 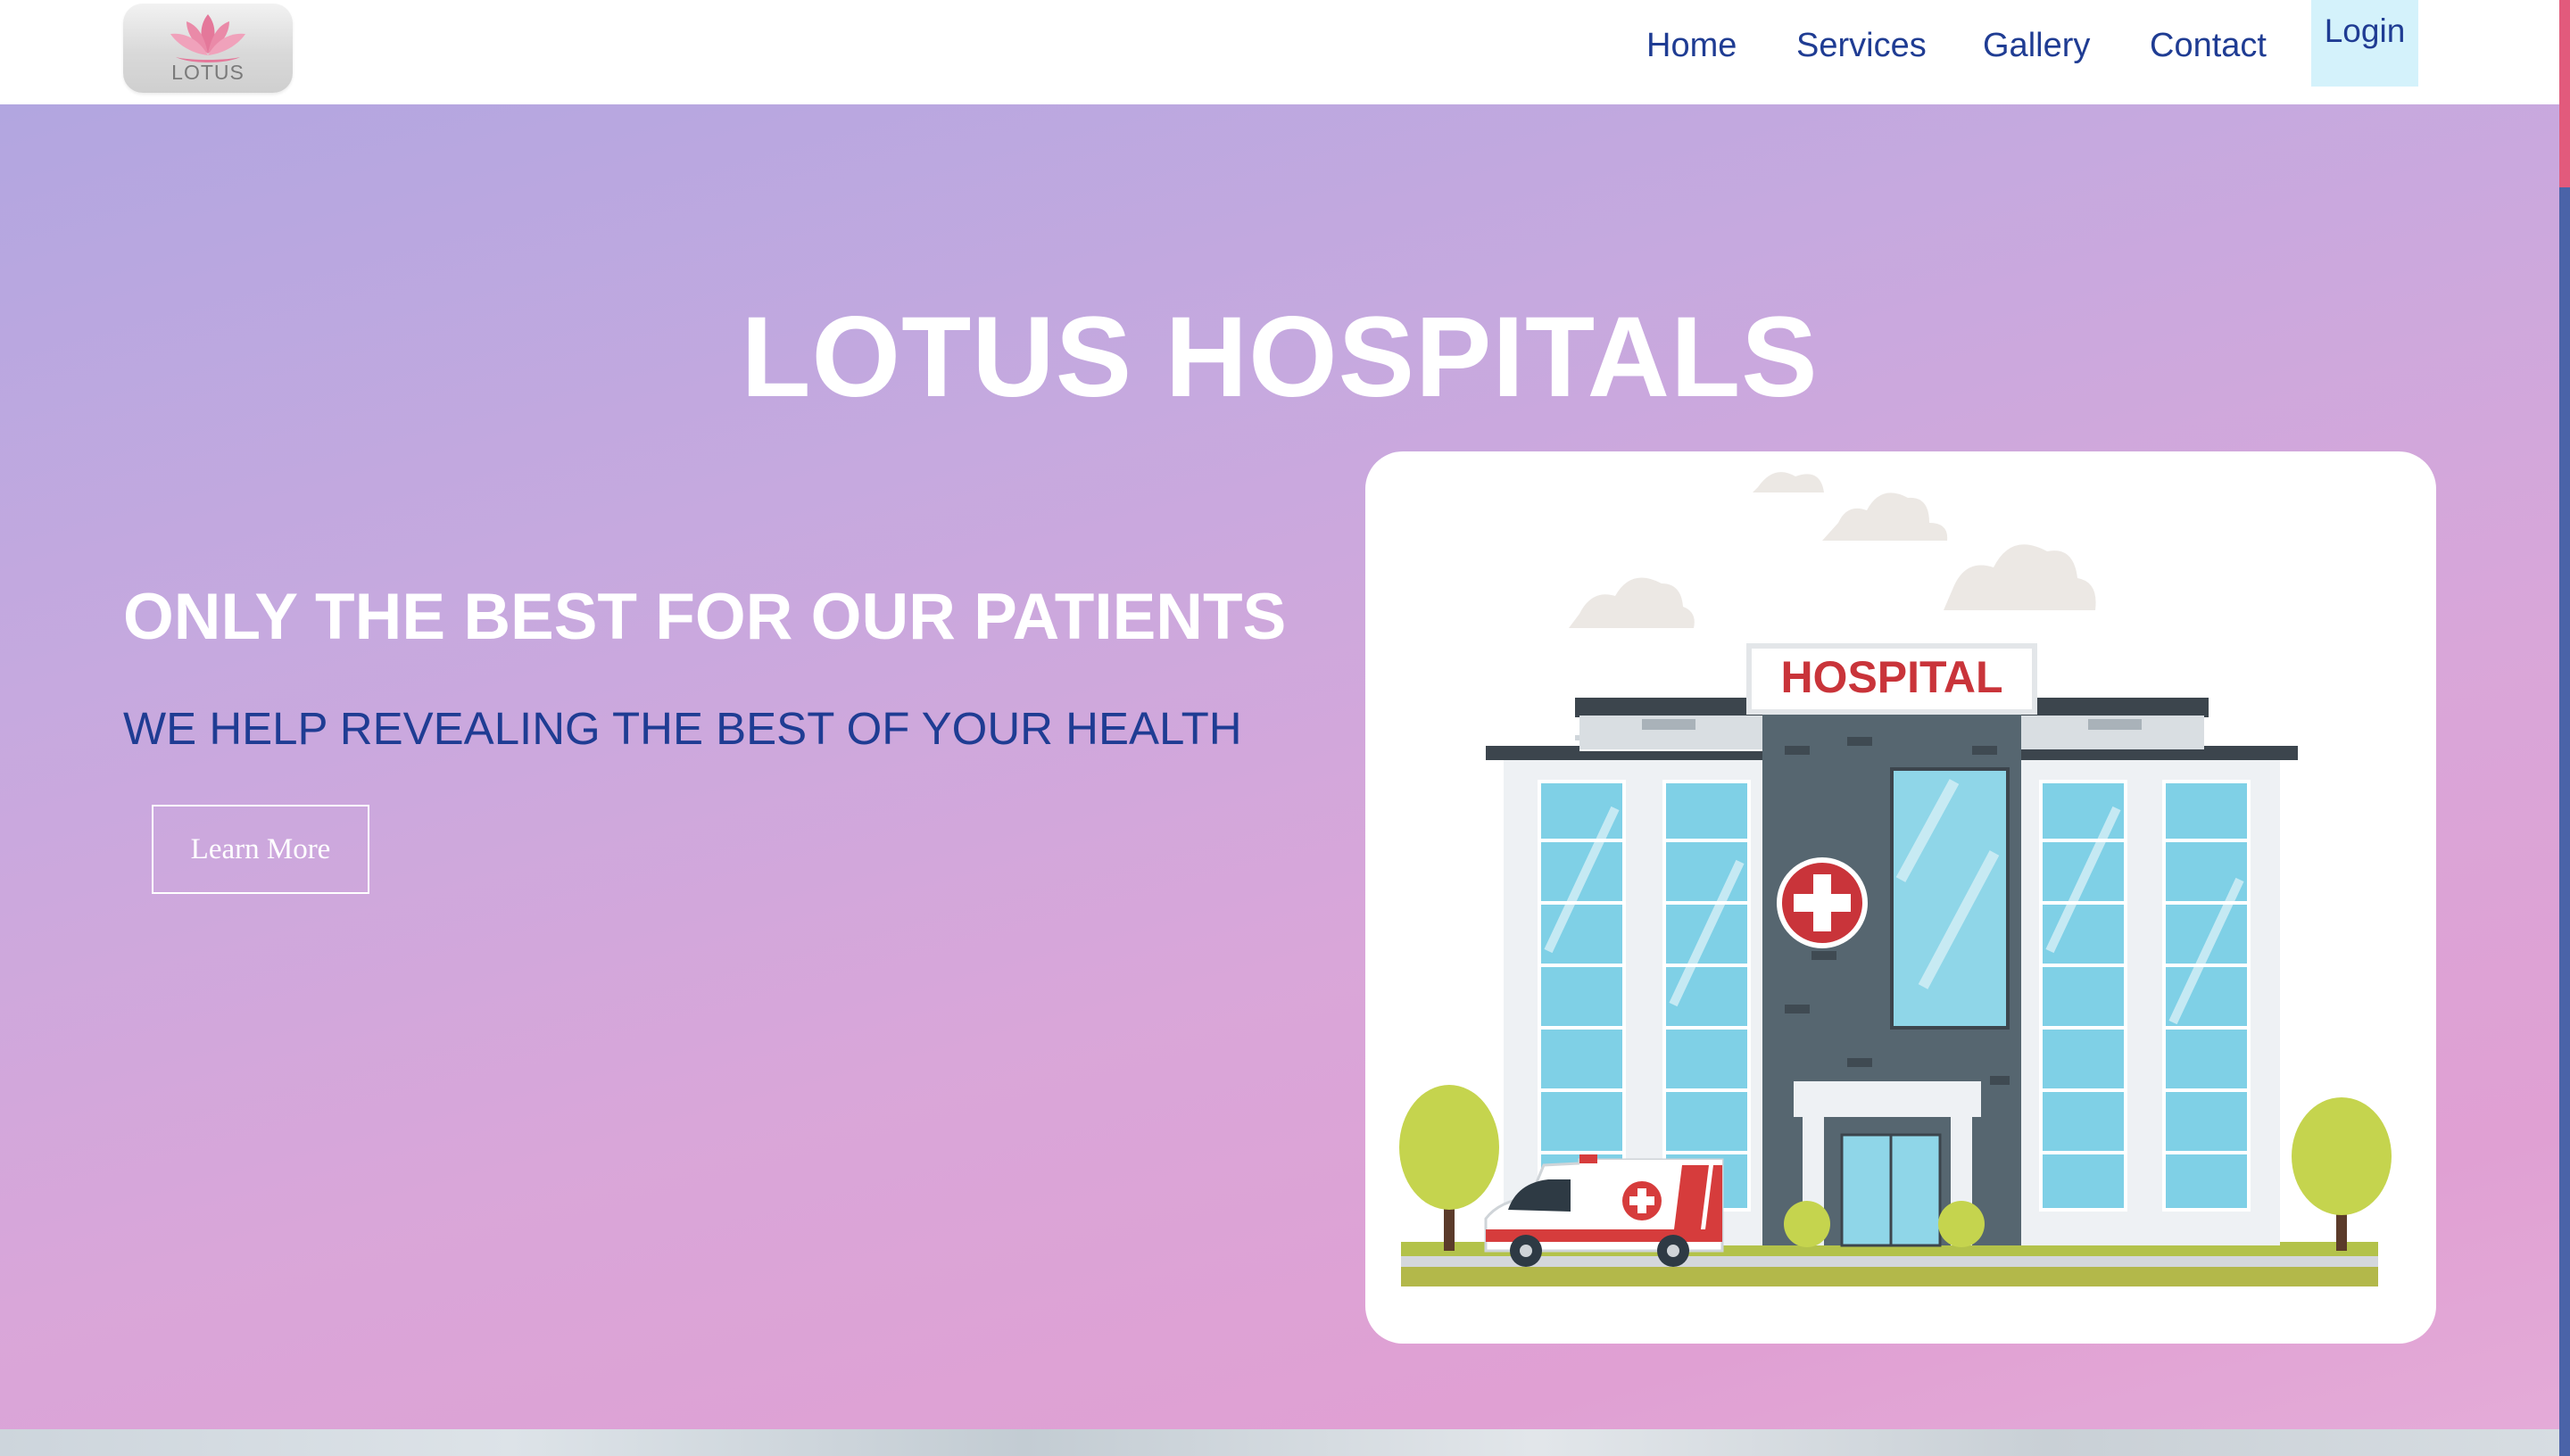 I want to click on nav-link-gallery: Gallery, so click(x=2037, y=46).